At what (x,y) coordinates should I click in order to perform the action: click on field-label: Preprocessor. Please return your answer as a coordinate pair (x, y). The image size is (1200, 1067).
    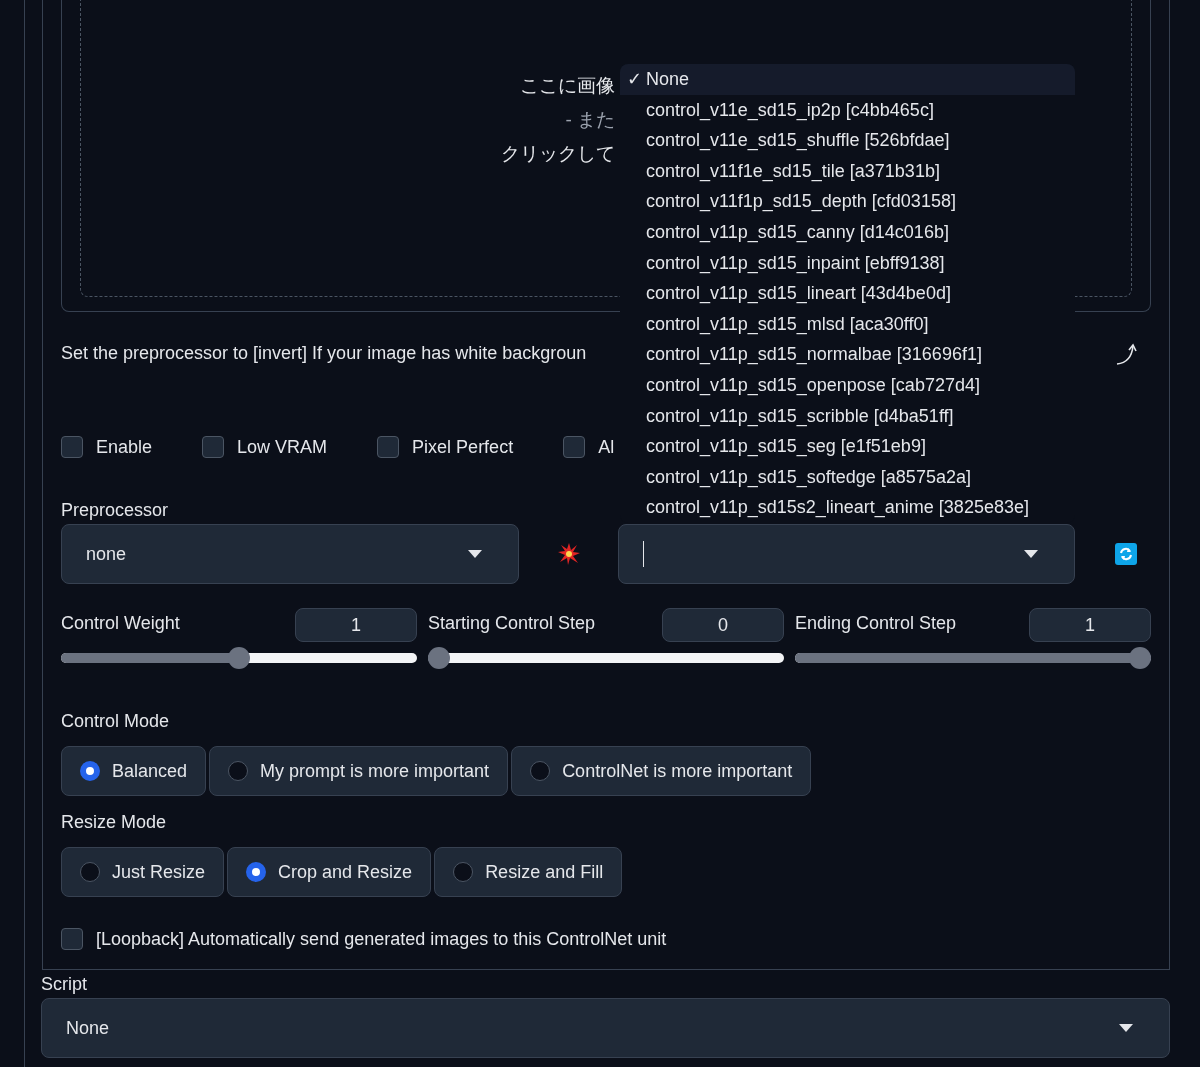
    Looking at the image, I should click on (115, 510).